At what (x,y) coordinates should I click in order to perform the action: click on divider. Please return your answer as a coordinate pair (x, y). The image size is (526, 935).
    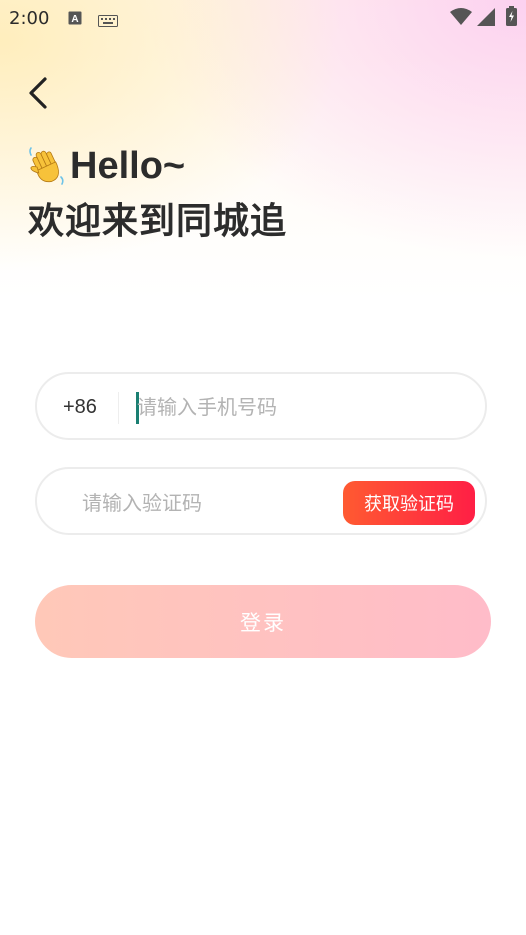
    Looking at the image, I should click on (118, 408).